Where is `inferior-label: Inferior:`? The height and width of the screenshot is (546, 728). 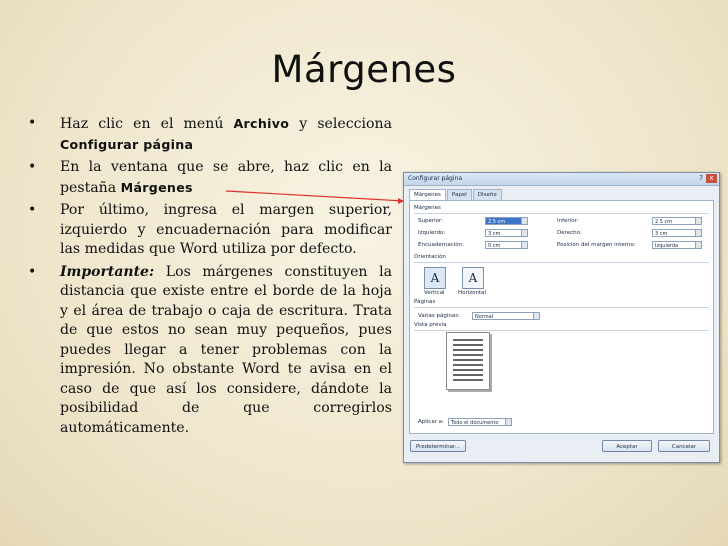
inferior-label: Inferior: is located at coordinates (568, 221).